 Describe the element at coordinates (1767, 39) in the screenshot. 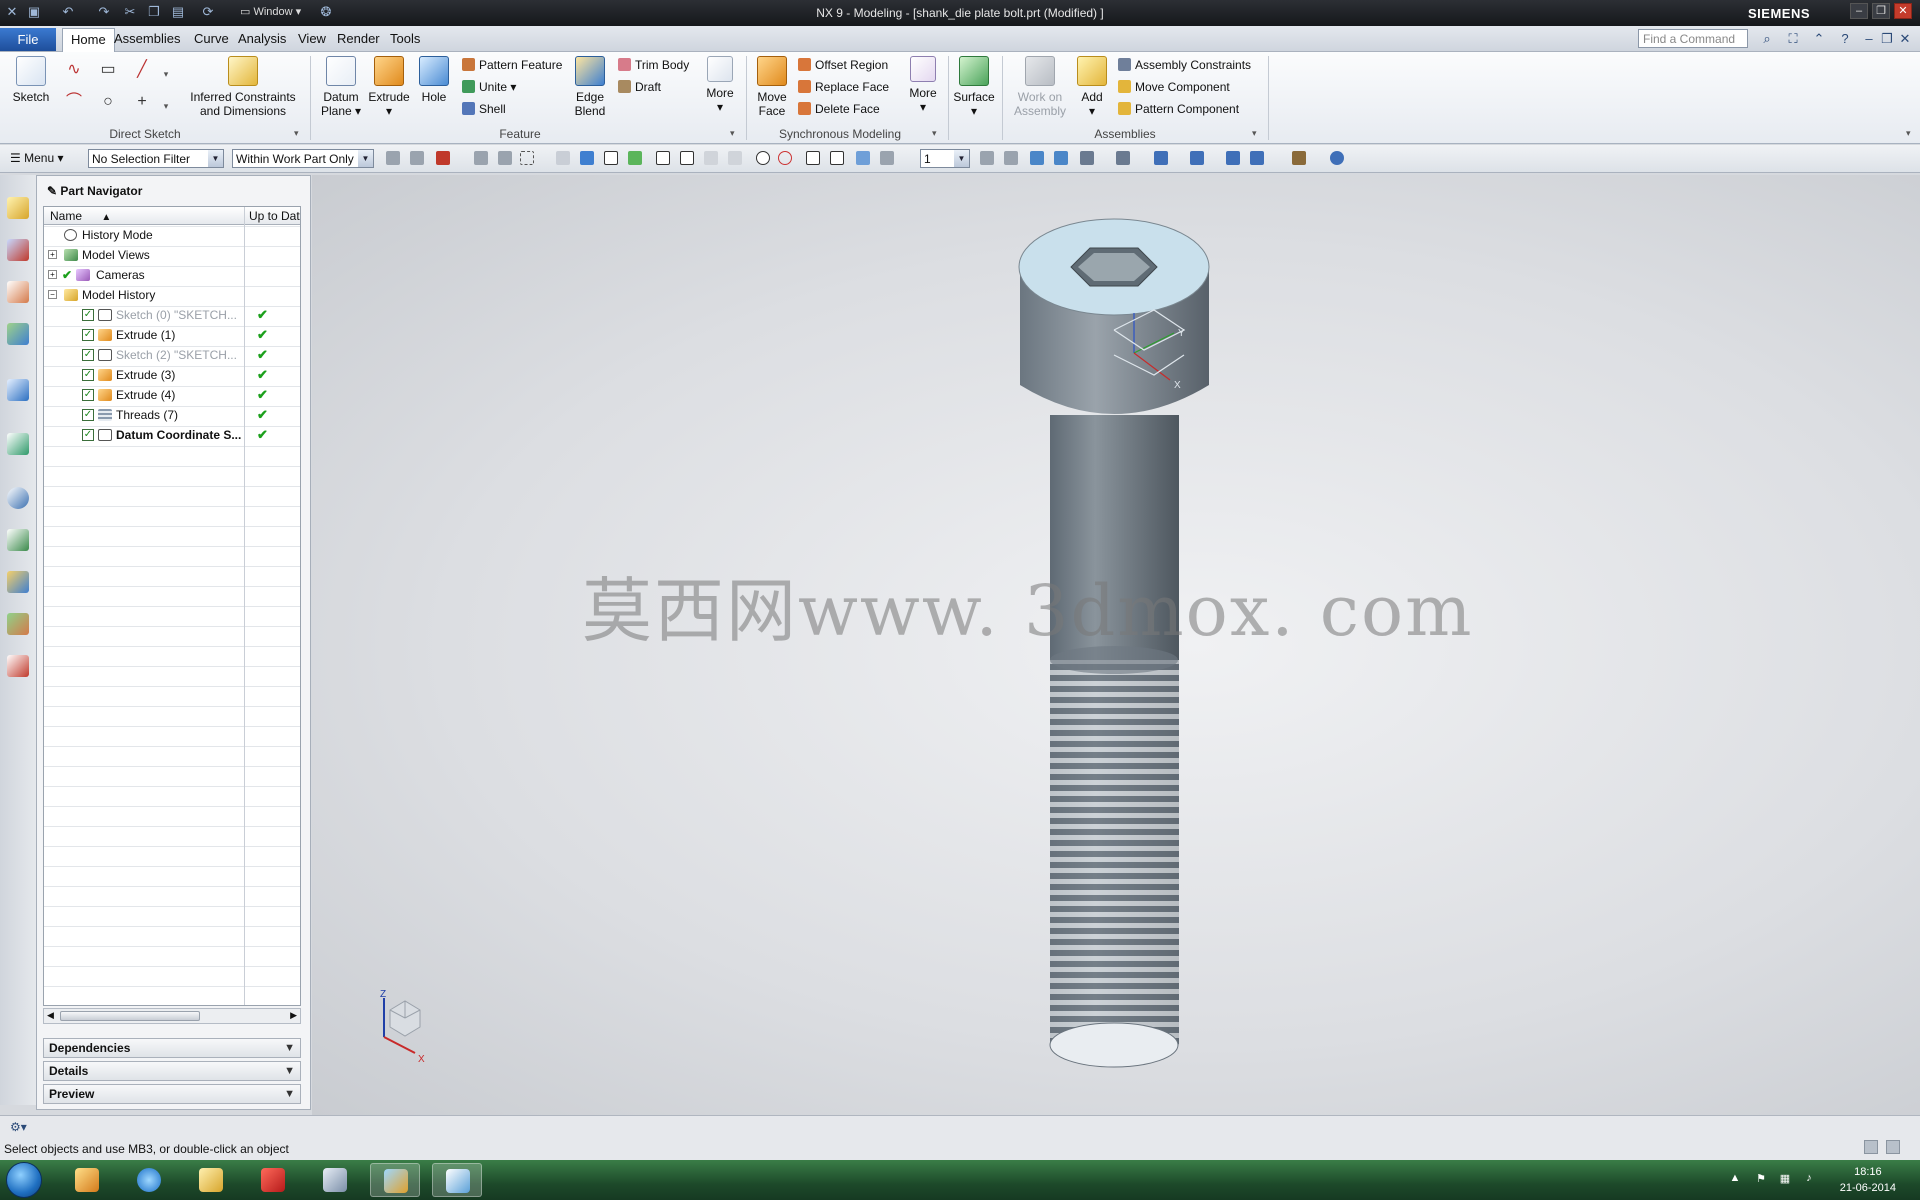

I see `search-icon: ⌕` at that location.